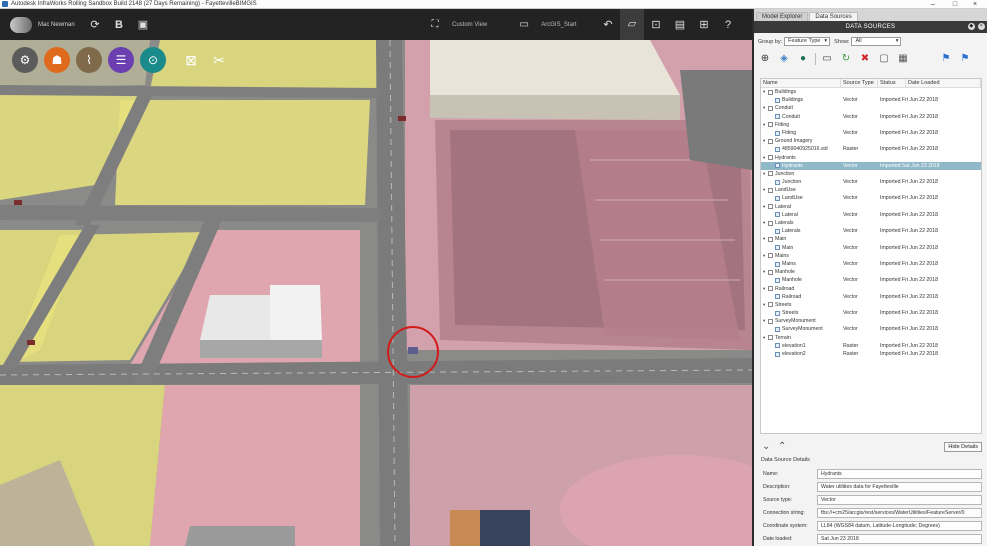 This screenshot has height=546, width=987. What do you see at coordinates (899, 473) in the screenshot?
I see `detail-value-field: Hydrants` at bounding box center [899, 473].